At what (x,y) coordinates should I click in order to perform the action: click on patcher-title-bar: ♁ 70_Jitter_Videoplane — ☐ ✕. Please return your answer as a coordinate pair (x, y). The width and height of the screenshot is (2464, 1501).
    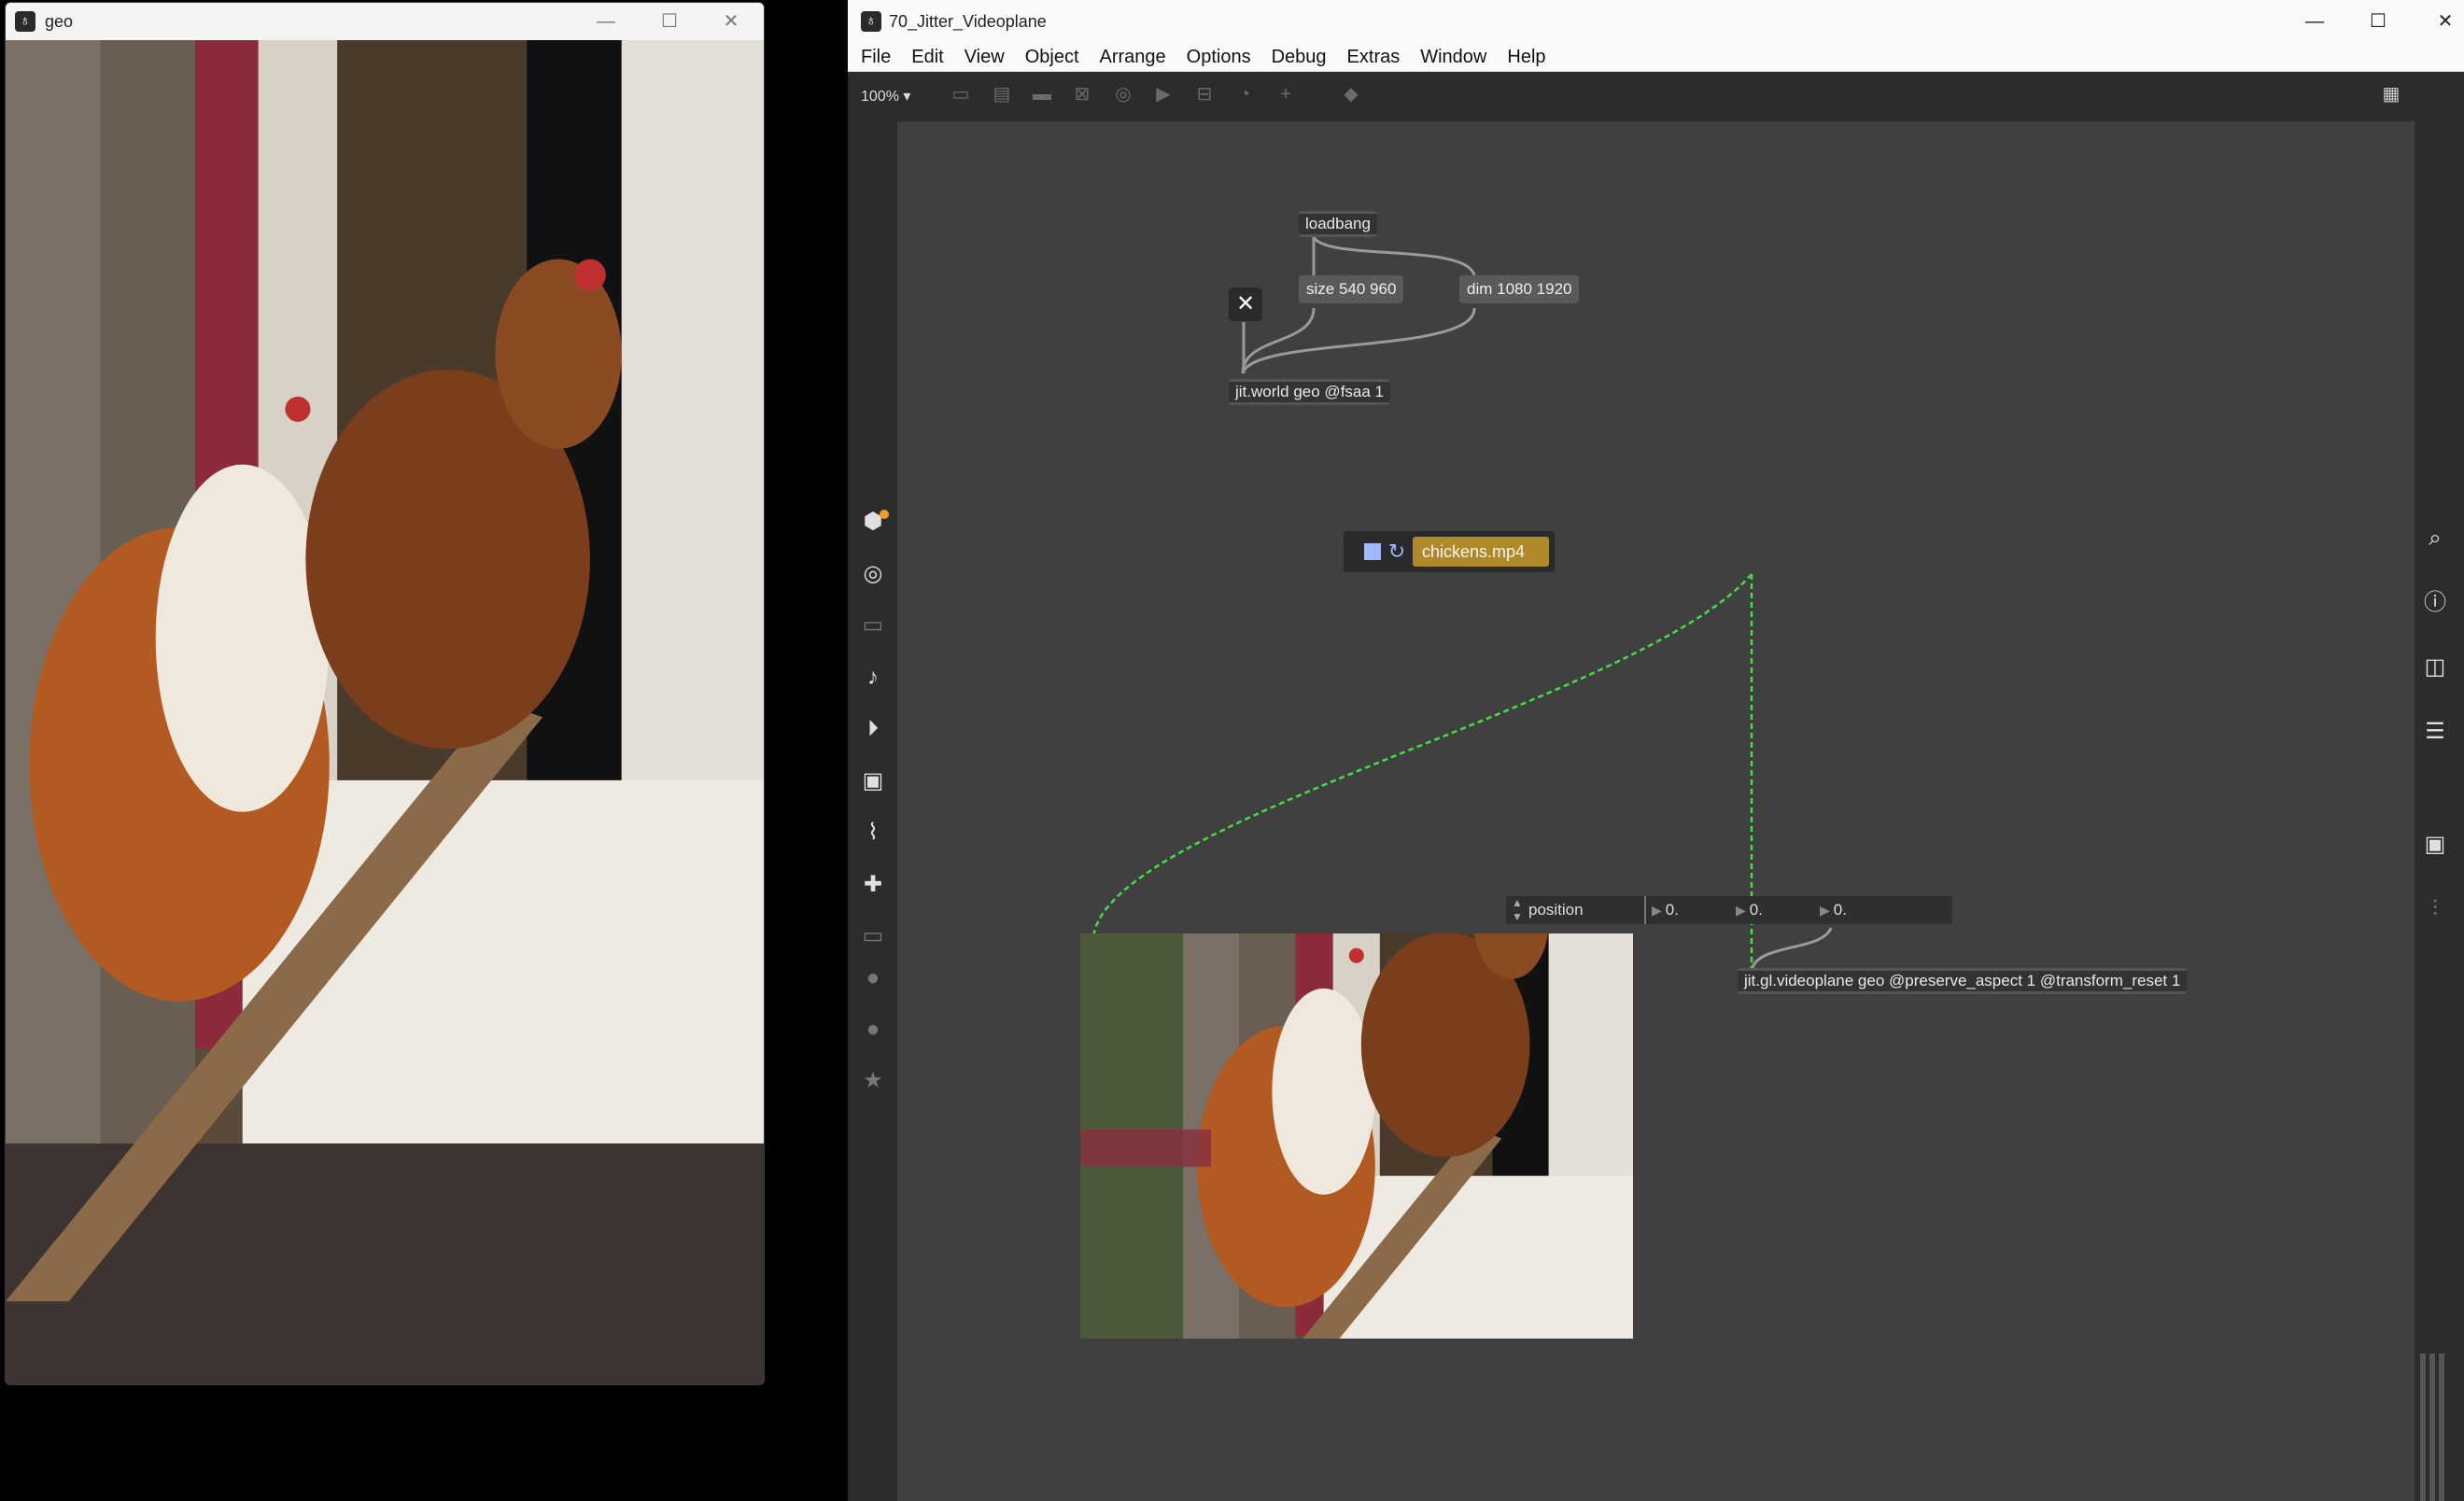
    Looking at the image, I should click on (1656, 21).